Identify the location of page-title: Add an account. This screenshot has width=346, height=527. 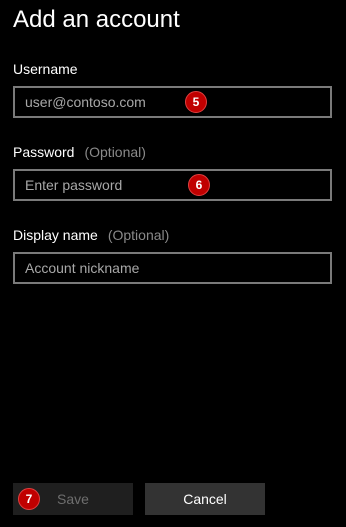
(96, 19).